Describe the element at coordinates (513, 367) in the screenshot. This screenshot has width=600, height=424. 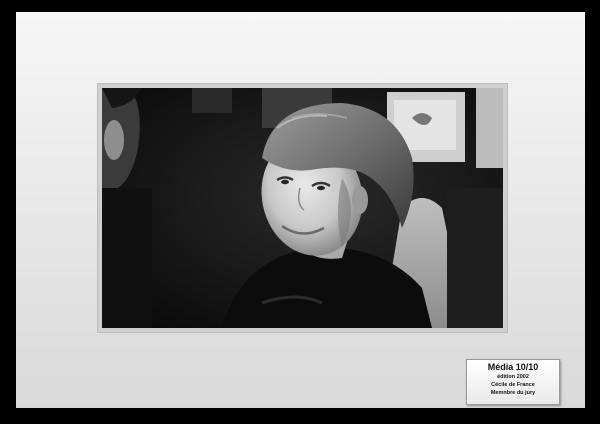
I see `caption-title: Média 10/10` at that location.